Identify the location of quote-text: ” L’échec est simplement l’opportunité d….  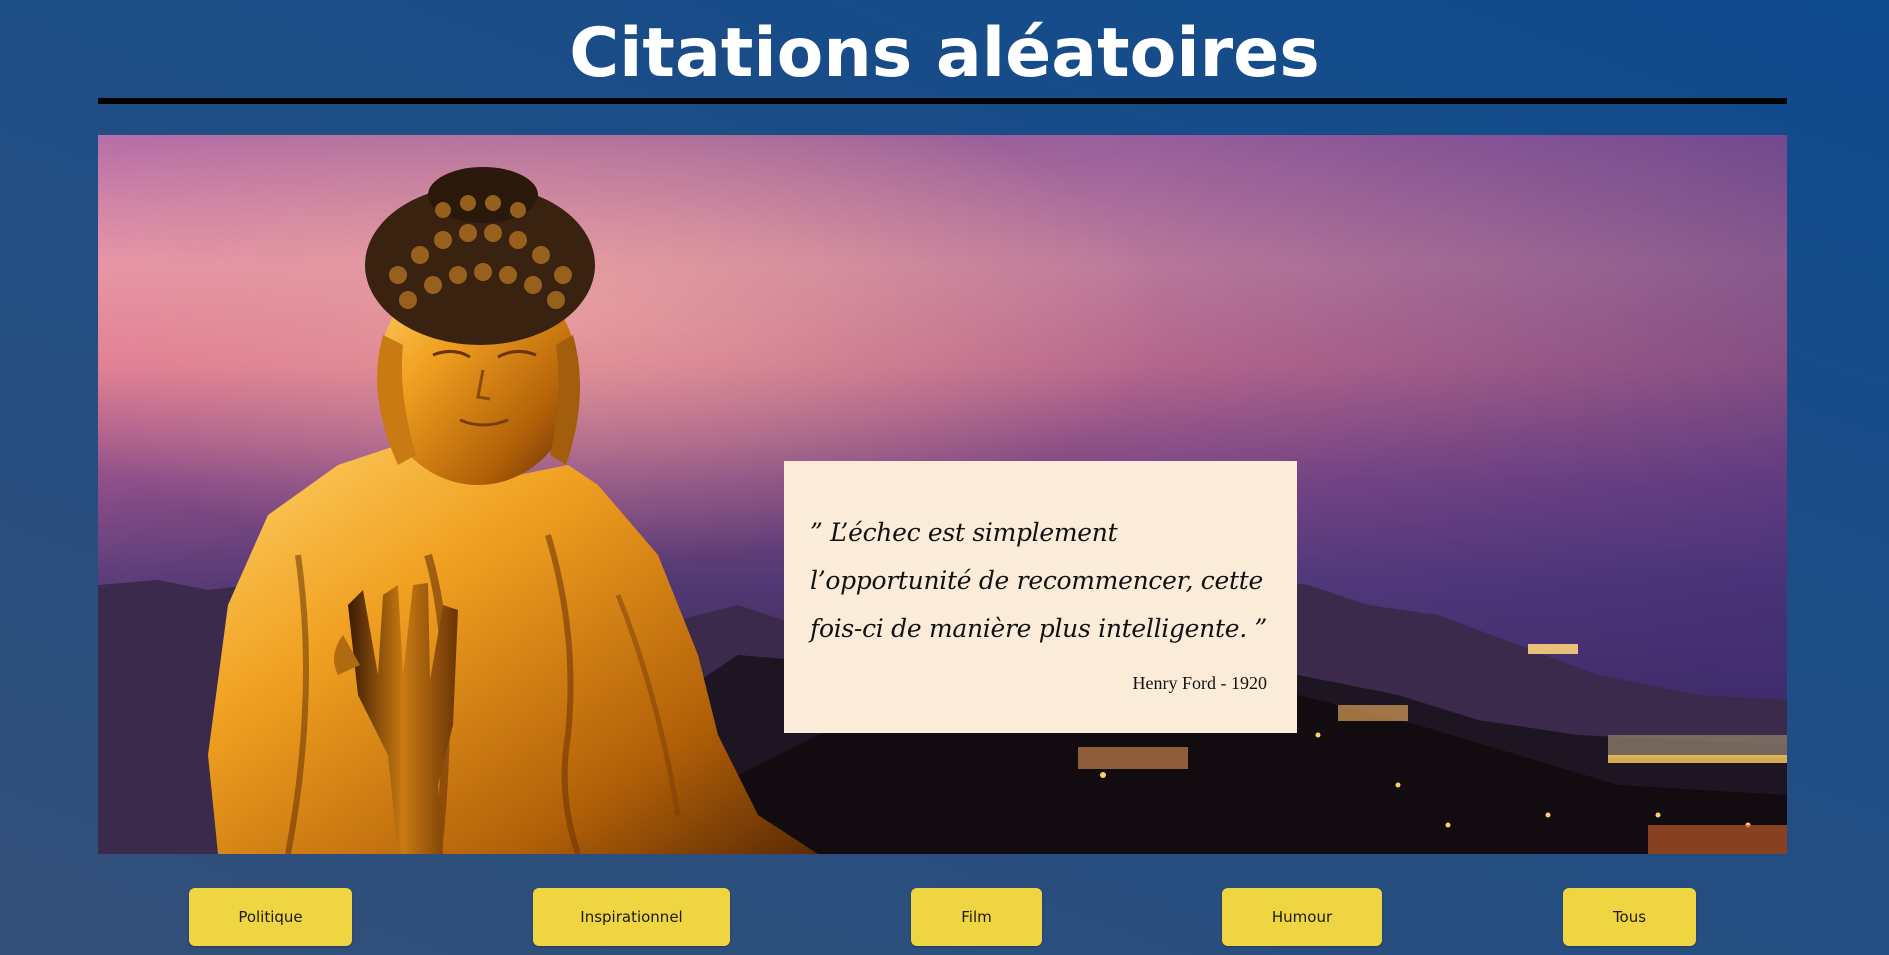
(1038, 580).